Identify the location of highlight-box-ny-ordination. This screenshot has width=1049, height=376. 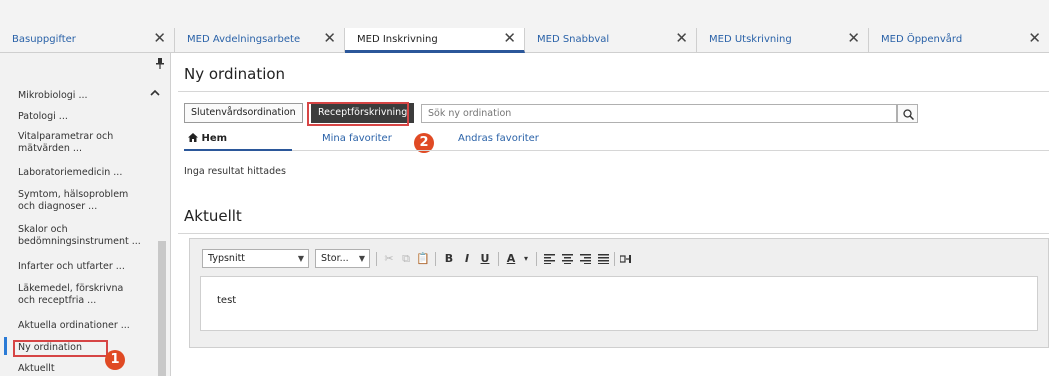
(60, 348).